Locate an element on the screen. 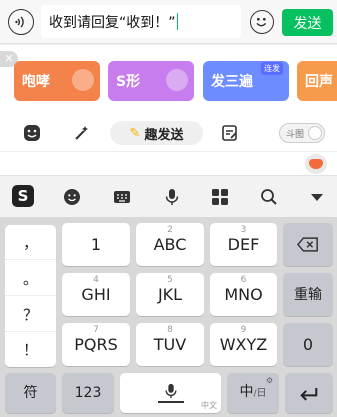  edit-note-icon is located at coordinates (230, 133).